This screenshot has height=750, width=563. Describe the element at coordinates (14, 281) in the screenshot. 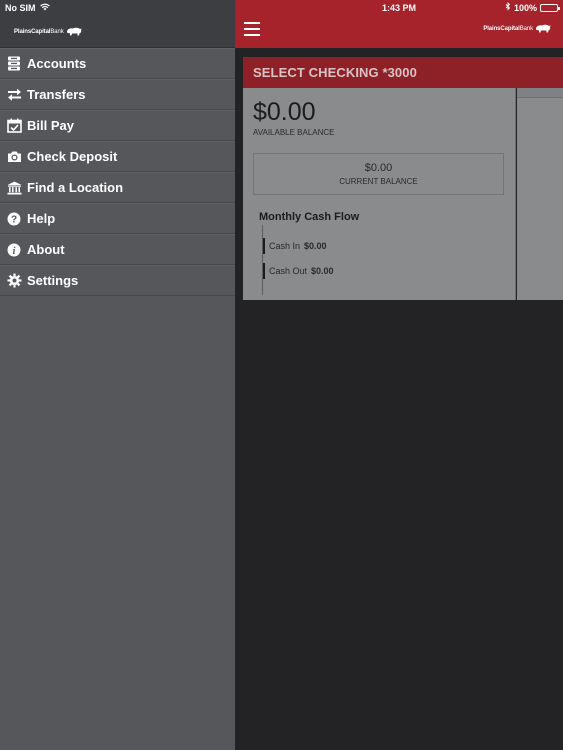

I see `gear-icon` at that location.